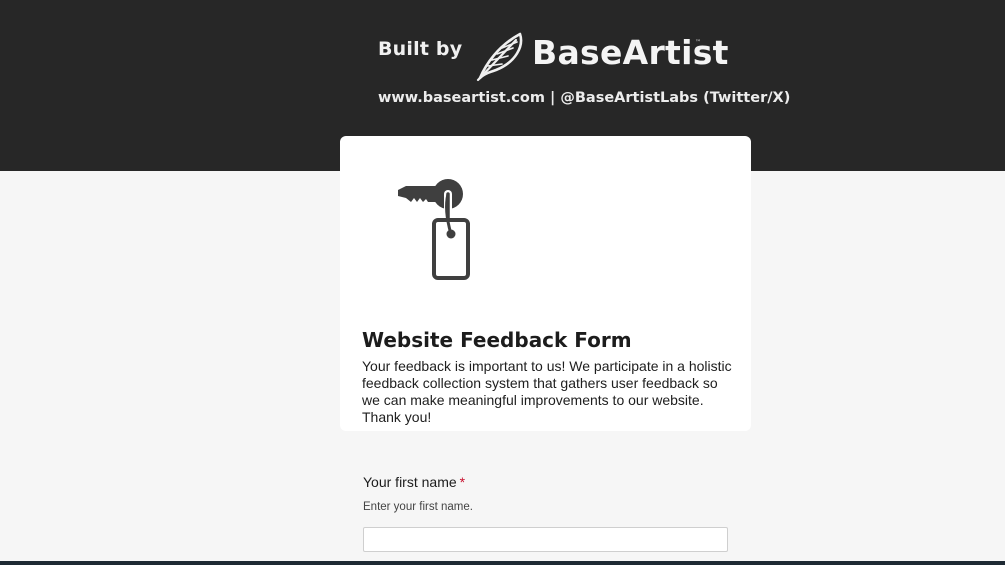  What do you see at coordinates (698, 42) in the screenshot?
I see `trademark-mark: ™` at bounding box center [698, 42].